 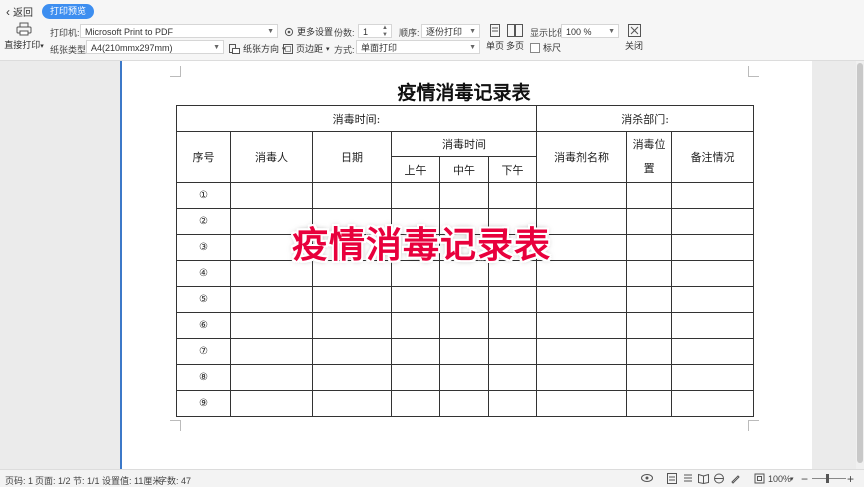 I want to click on table-row: ⑤, so click(x=465, y=299).